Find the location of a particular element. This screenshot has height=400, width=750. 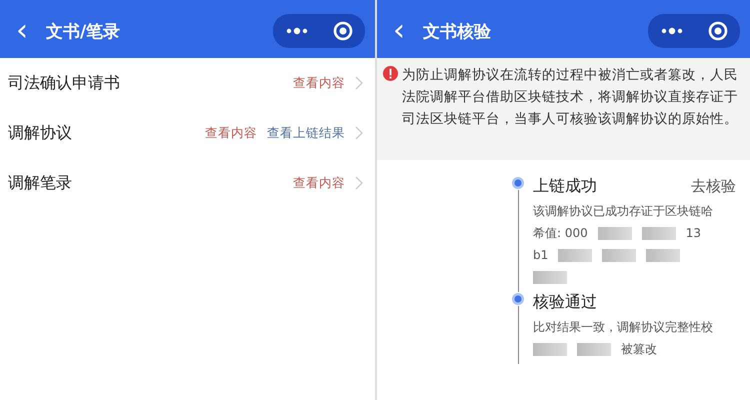

step-text: 13 is located at coordinates (694, 233).